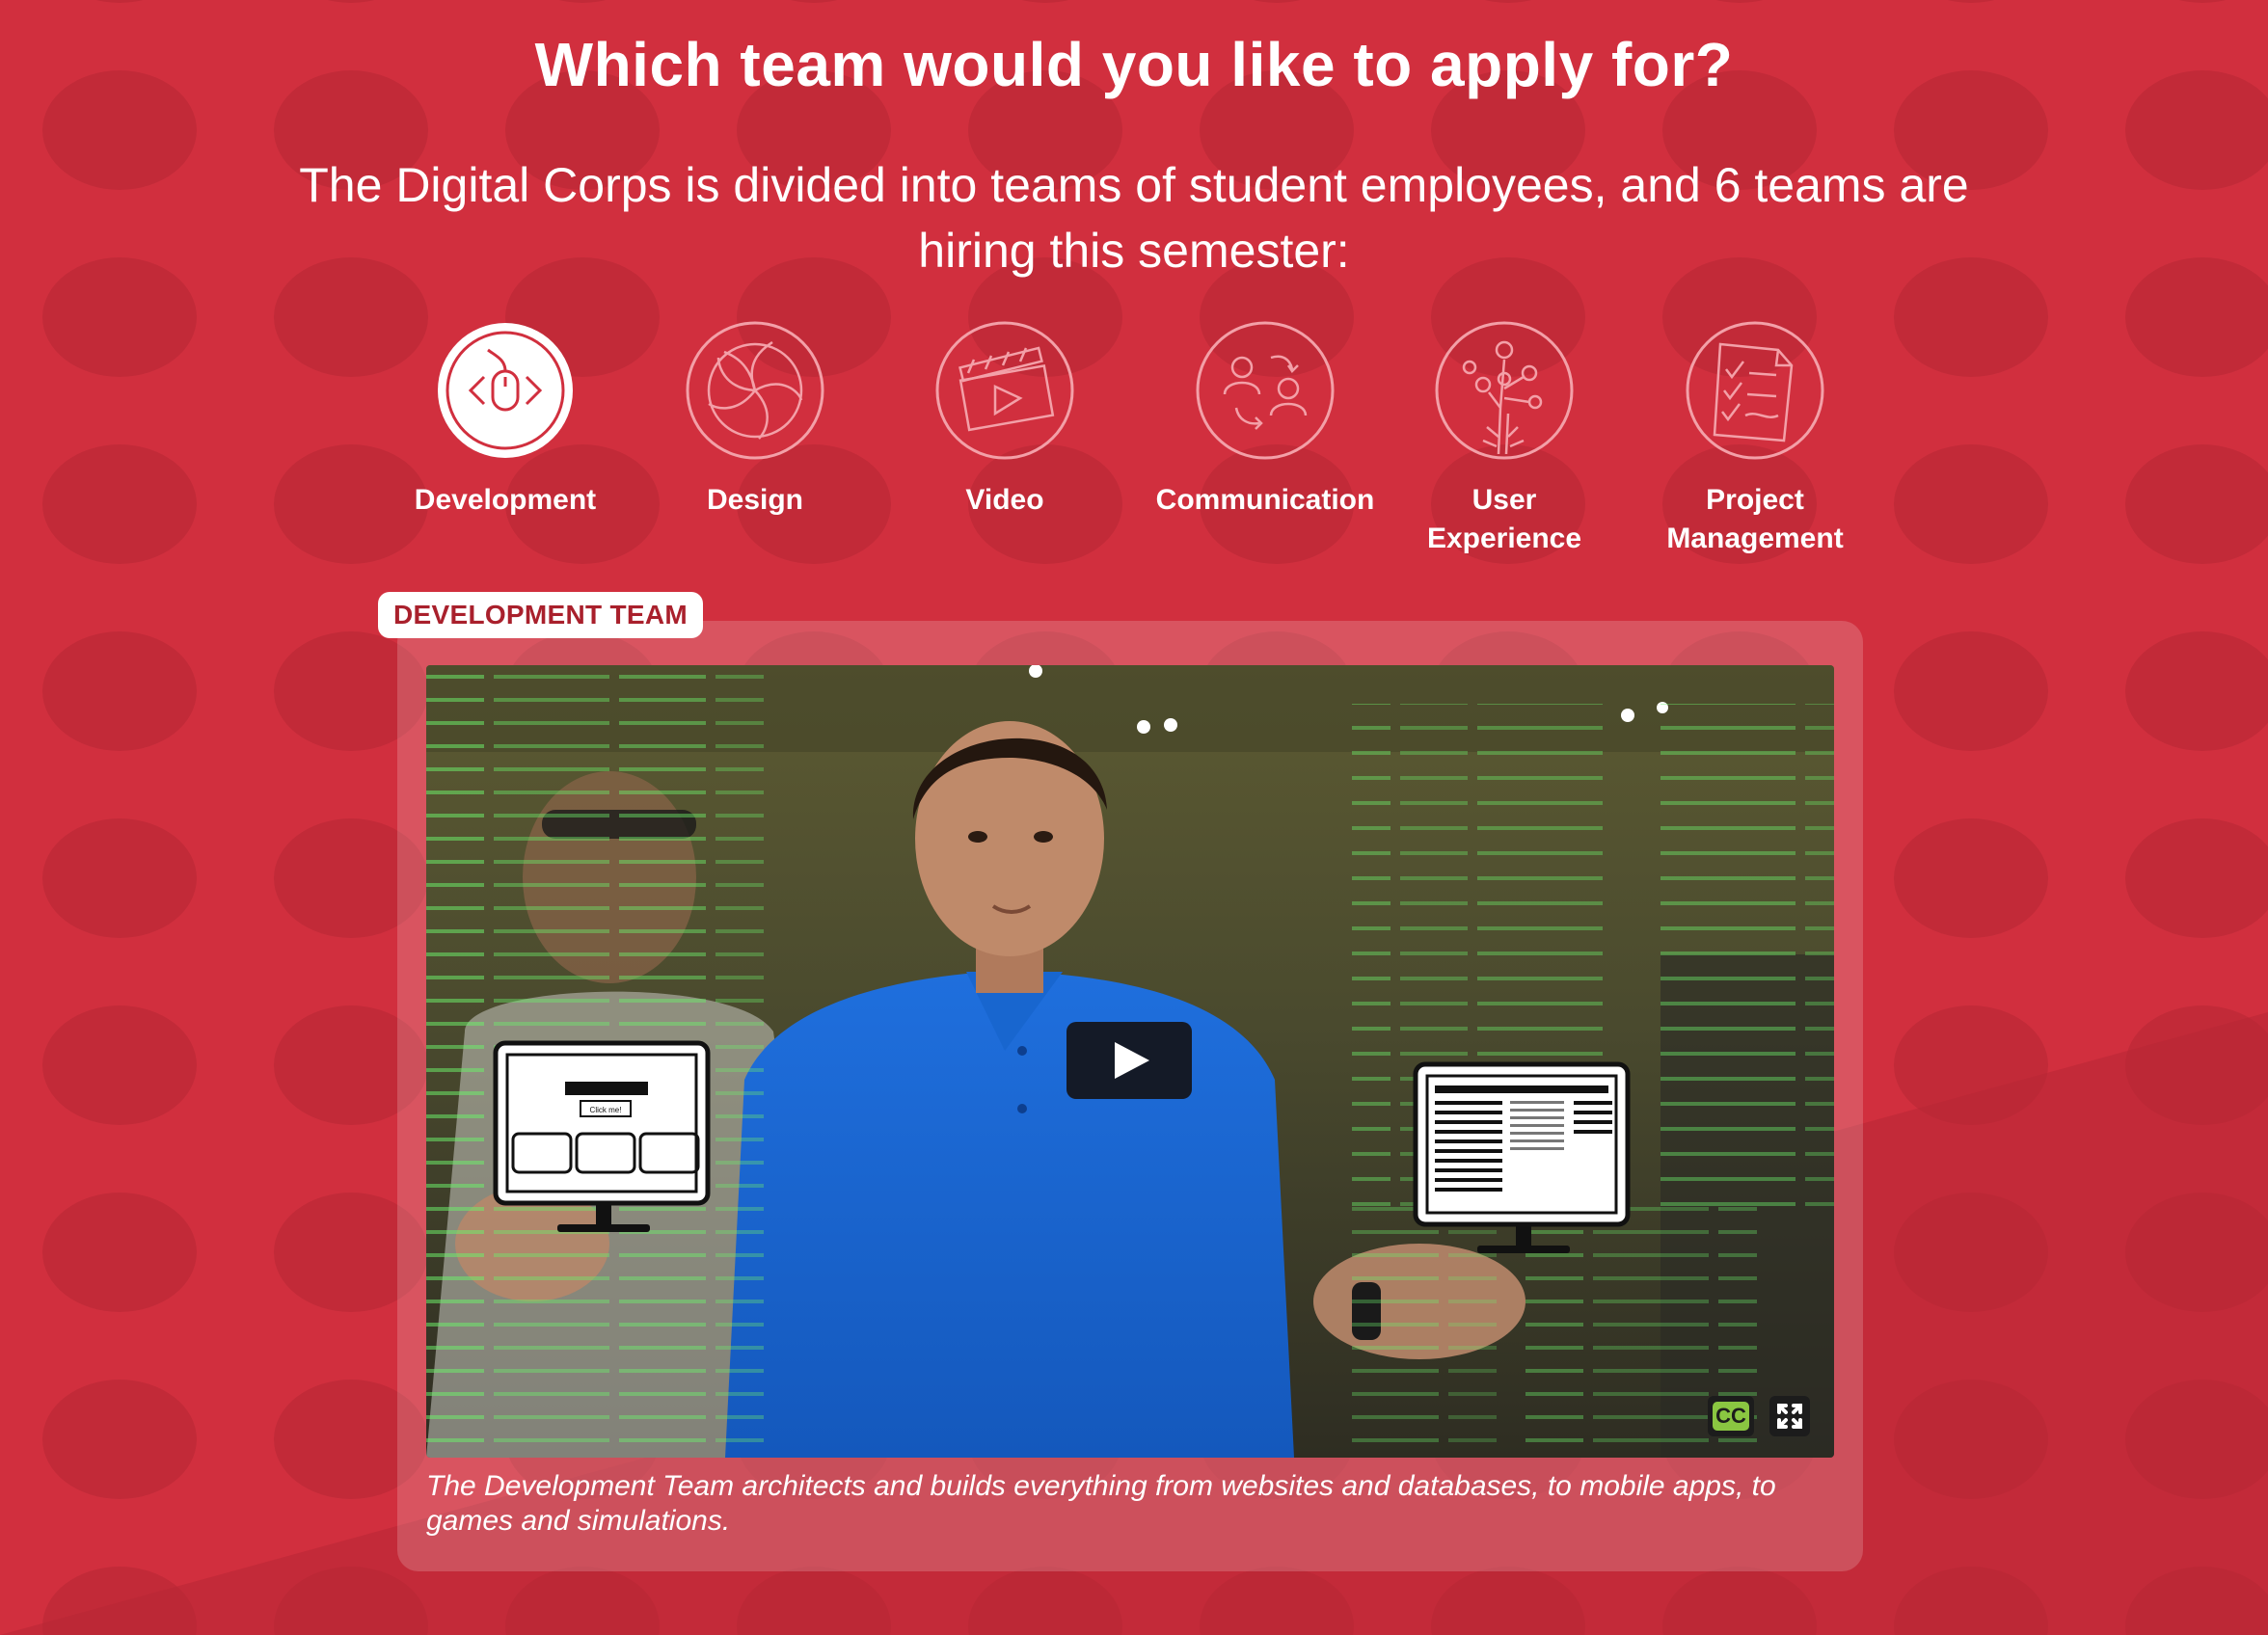 Image resolution: width=2268 pixels, height=1635 pixels. What do you see at coordinates (1504, 390) in the screenshot?
I see `tree-nodes-icon` at bounding box center [1504, 390].